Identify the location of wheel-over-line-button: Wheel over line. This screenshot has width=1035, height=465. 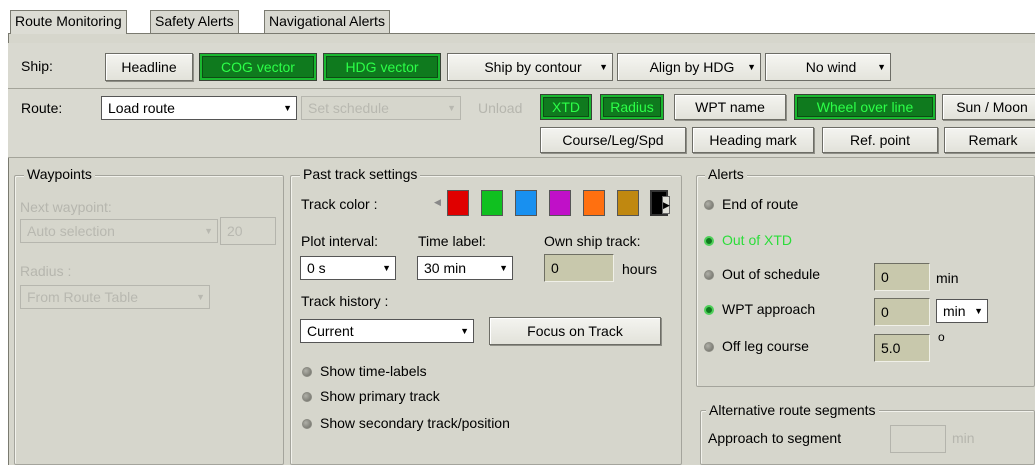
(865, 107).